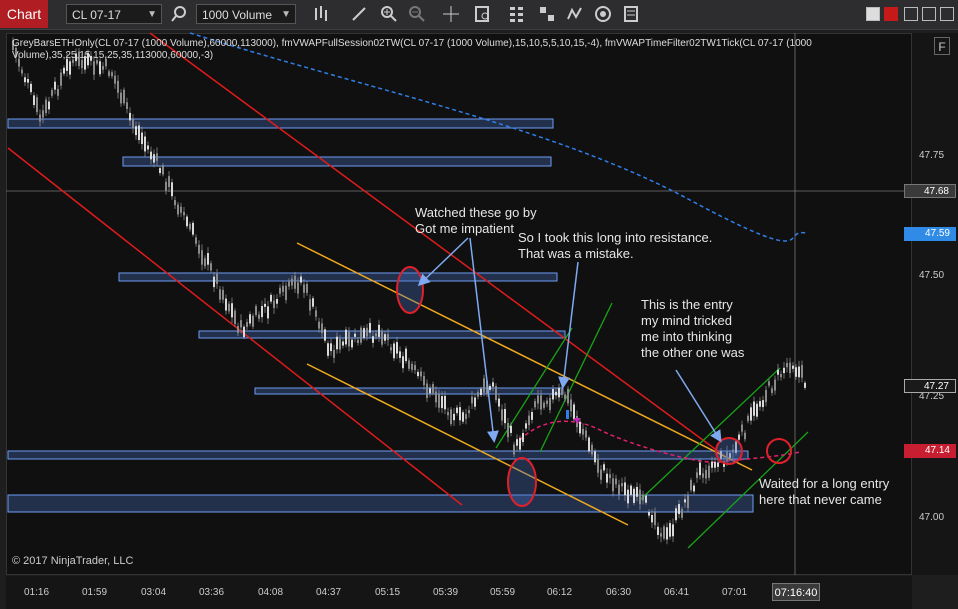  What do you see at coordinates (212, 592) in the screenshot?
I see `time-label: 03:36` at bounding box center [212, 592].